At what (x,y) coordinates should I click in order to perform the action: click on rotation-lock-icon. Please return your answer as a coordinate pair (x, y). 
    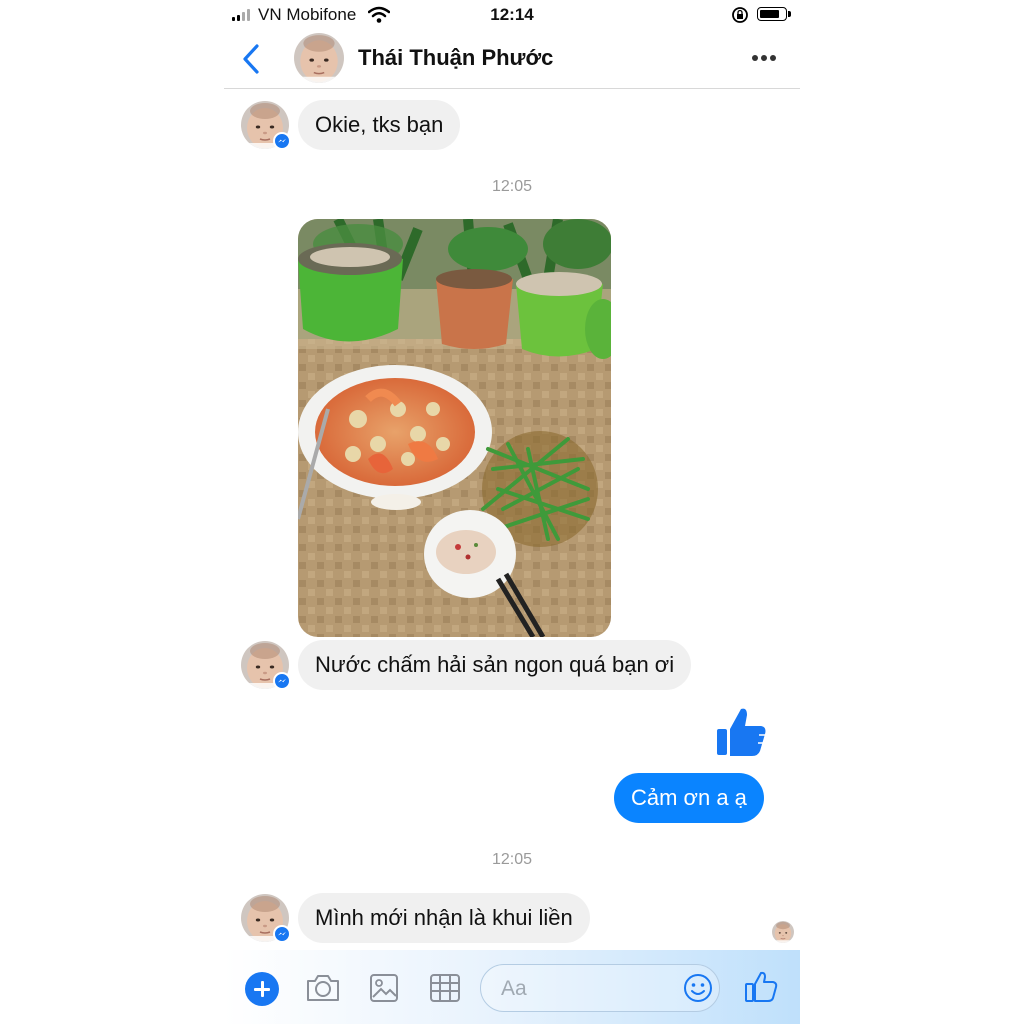
    Looking at the image, I should click on (740, 15).